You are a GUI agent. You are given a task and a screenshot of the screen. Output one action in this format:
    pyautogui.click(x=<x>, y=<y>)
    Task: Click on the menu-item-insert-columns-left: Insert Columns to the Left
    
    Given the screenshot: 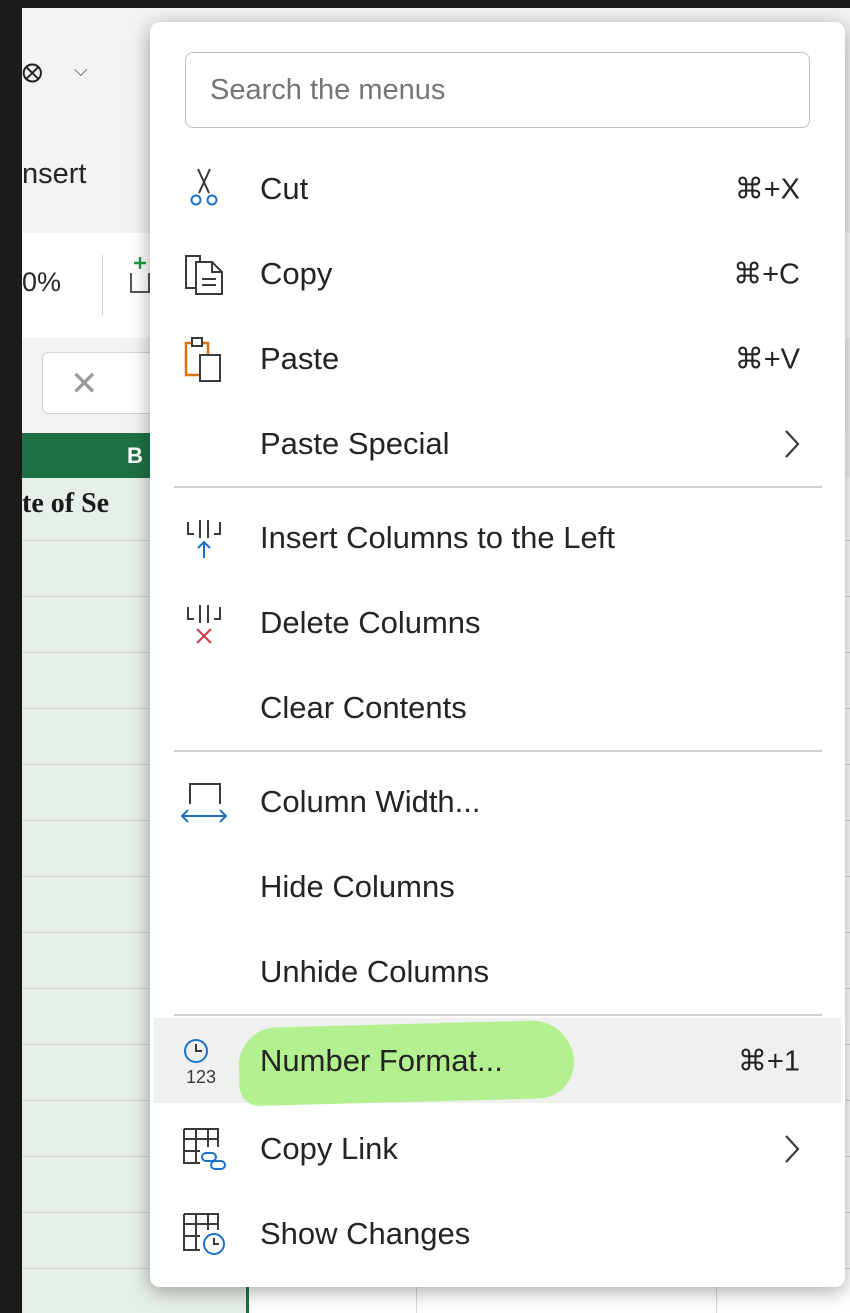 What is the action you would take?
    pyautogui.click(x=497, y=537)
    